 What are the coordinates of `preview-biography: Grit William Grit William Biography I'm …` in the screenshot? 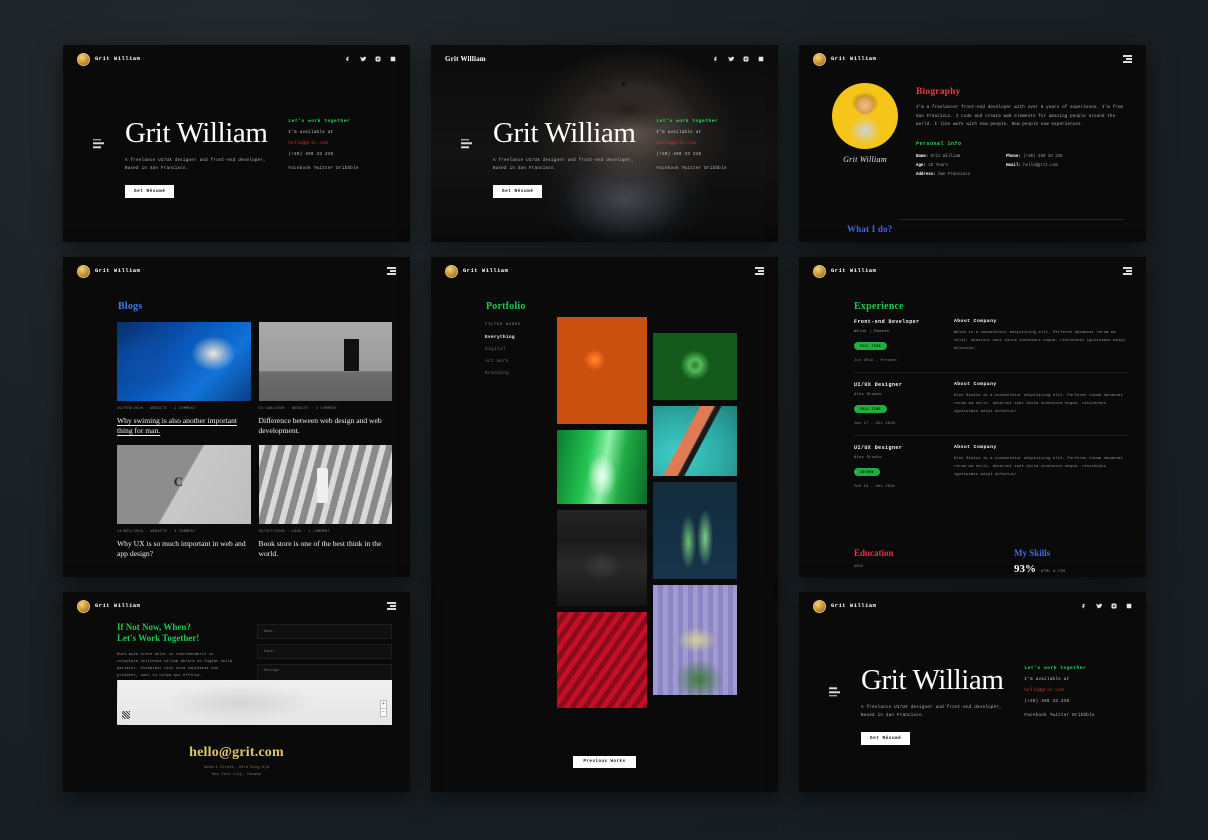 It's located at (972, 143).